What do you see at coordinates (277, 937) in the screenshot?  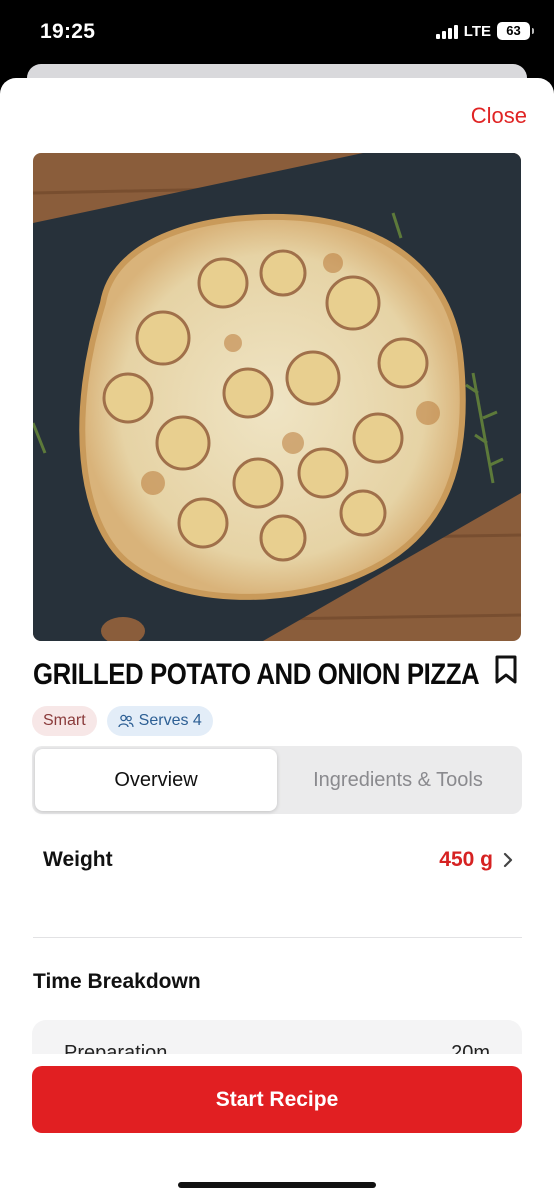 I see `divider` at bounding box center [277, 937].